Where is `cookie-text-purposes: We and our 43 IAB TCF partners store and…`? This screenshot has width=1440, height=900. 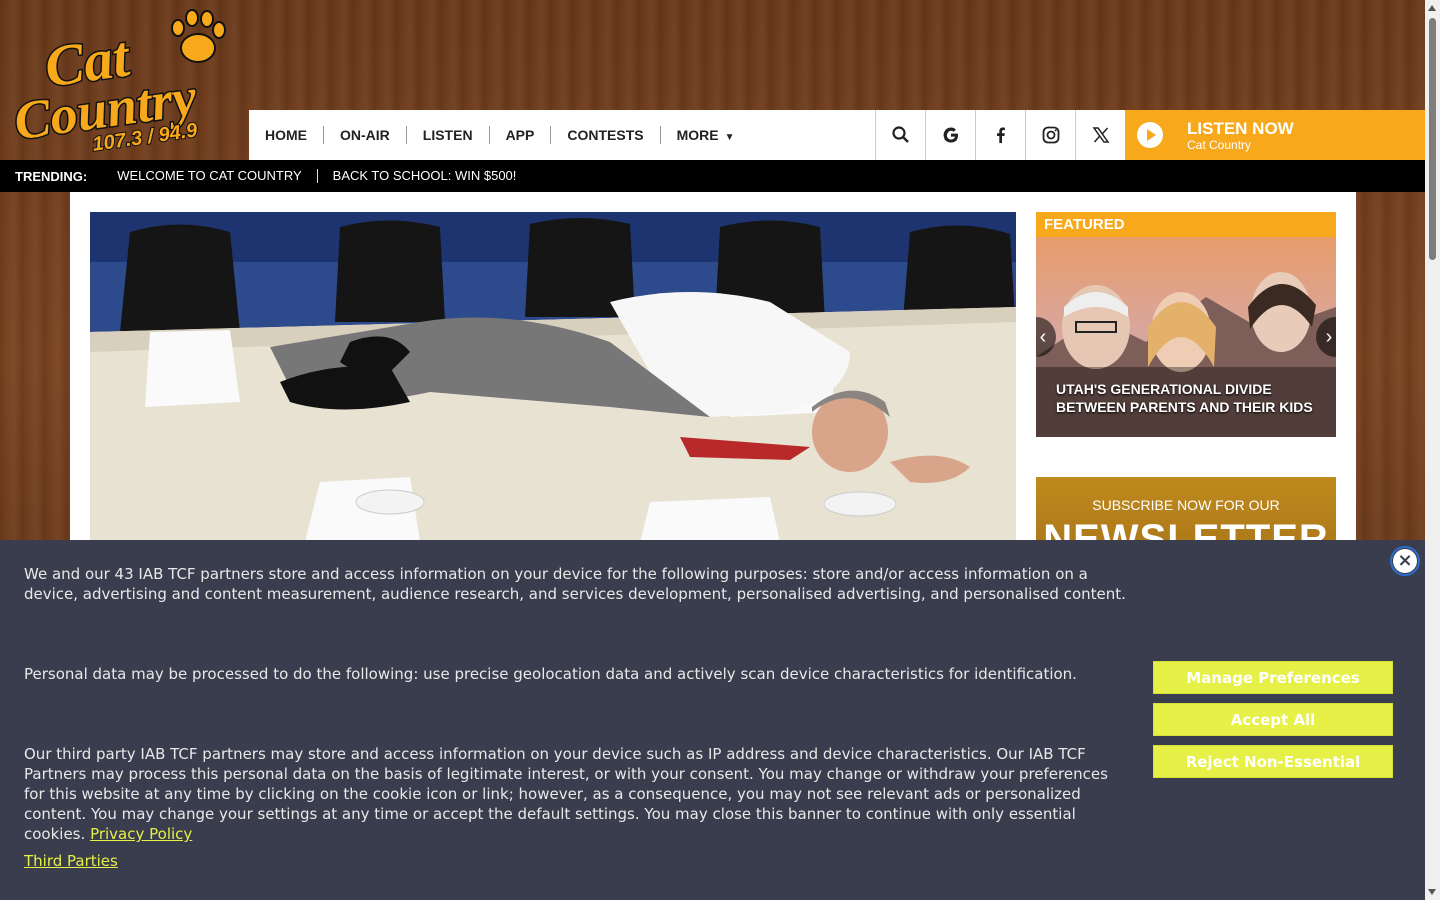
cookie-text-purposes: We and our 43 IAB TCF partners store and… is located at coordinates (575, 584).